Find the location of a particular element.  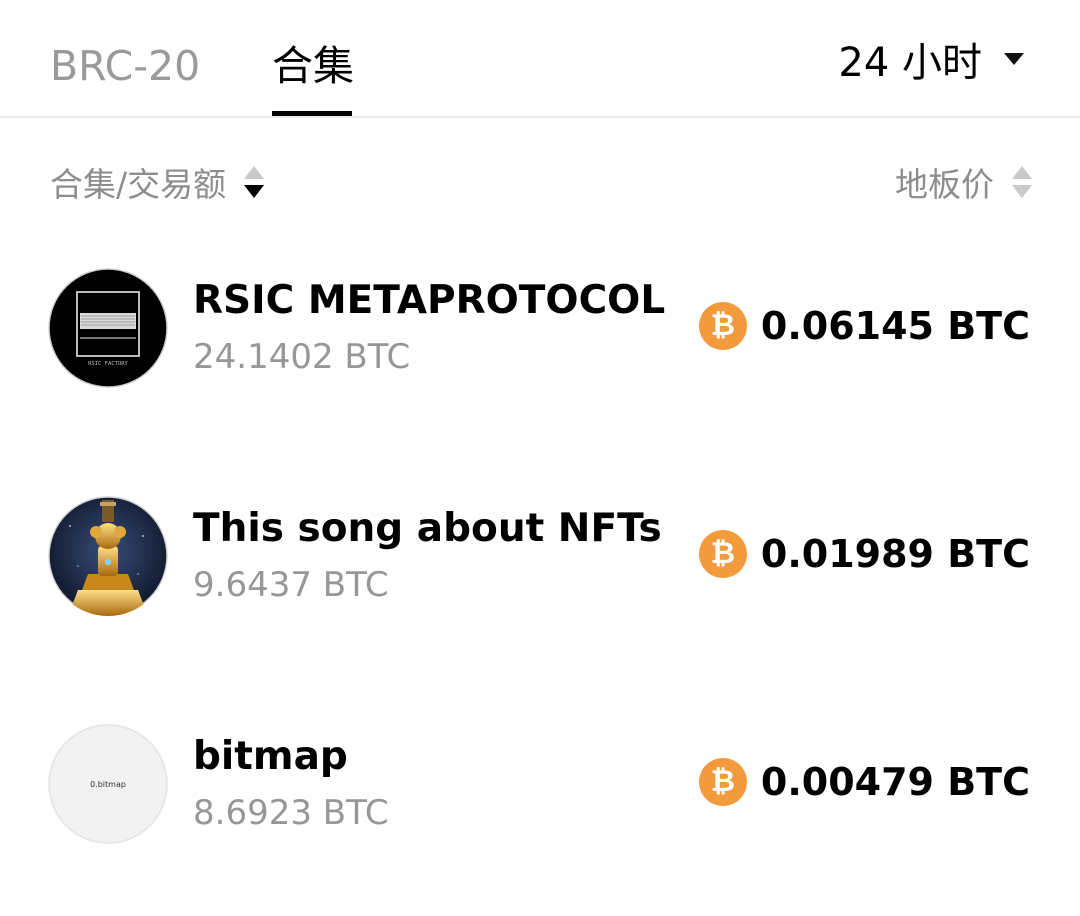

tab-collections: 合集 is located at coordinates (313, 66).